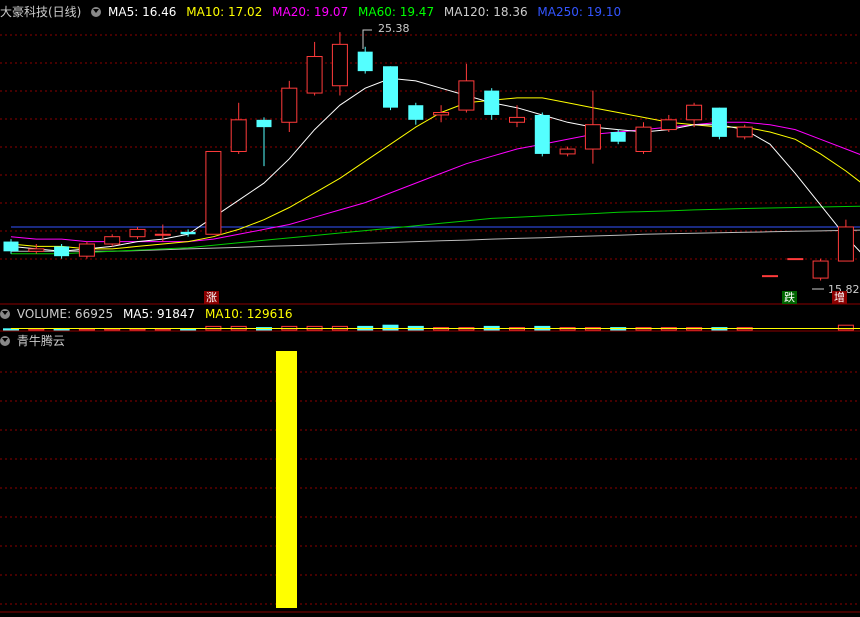 This screenshot has height=617, width=860. What do you see at coordinates (839, 297) in the screenshot?
I see `increase-marker: 增` at bounding box center [839, 297].